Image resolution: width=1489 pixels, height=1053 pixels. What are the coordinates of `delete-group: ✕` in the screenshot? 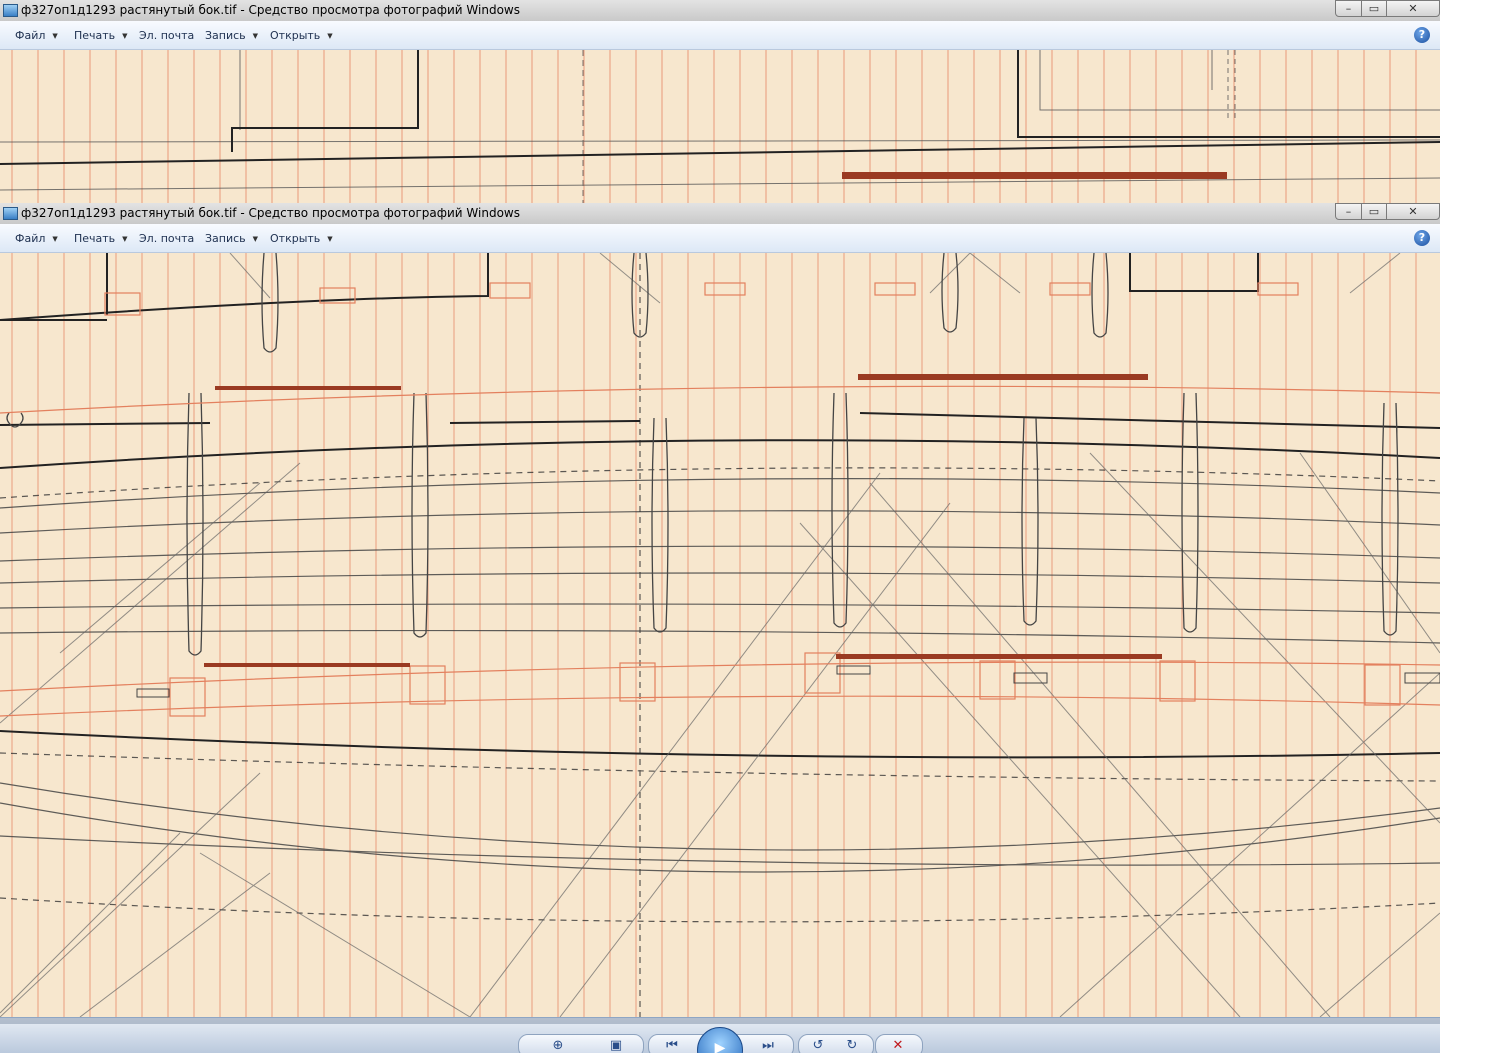 It's located at (899, 1043).